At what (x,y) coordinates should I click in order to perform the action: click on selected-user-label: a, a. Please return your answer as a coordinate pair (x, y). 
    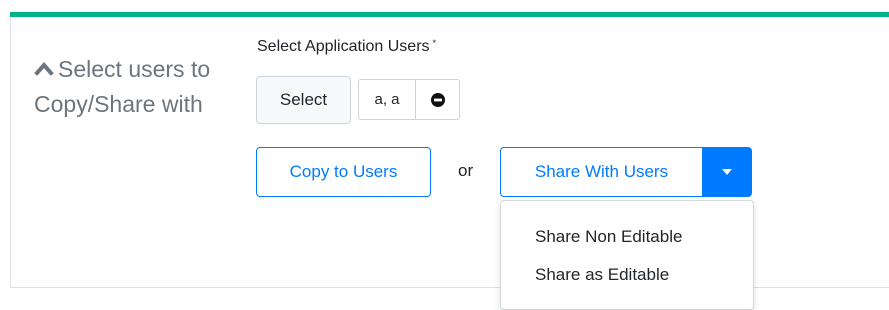
    Looking at the image, I should click on (387, 99).